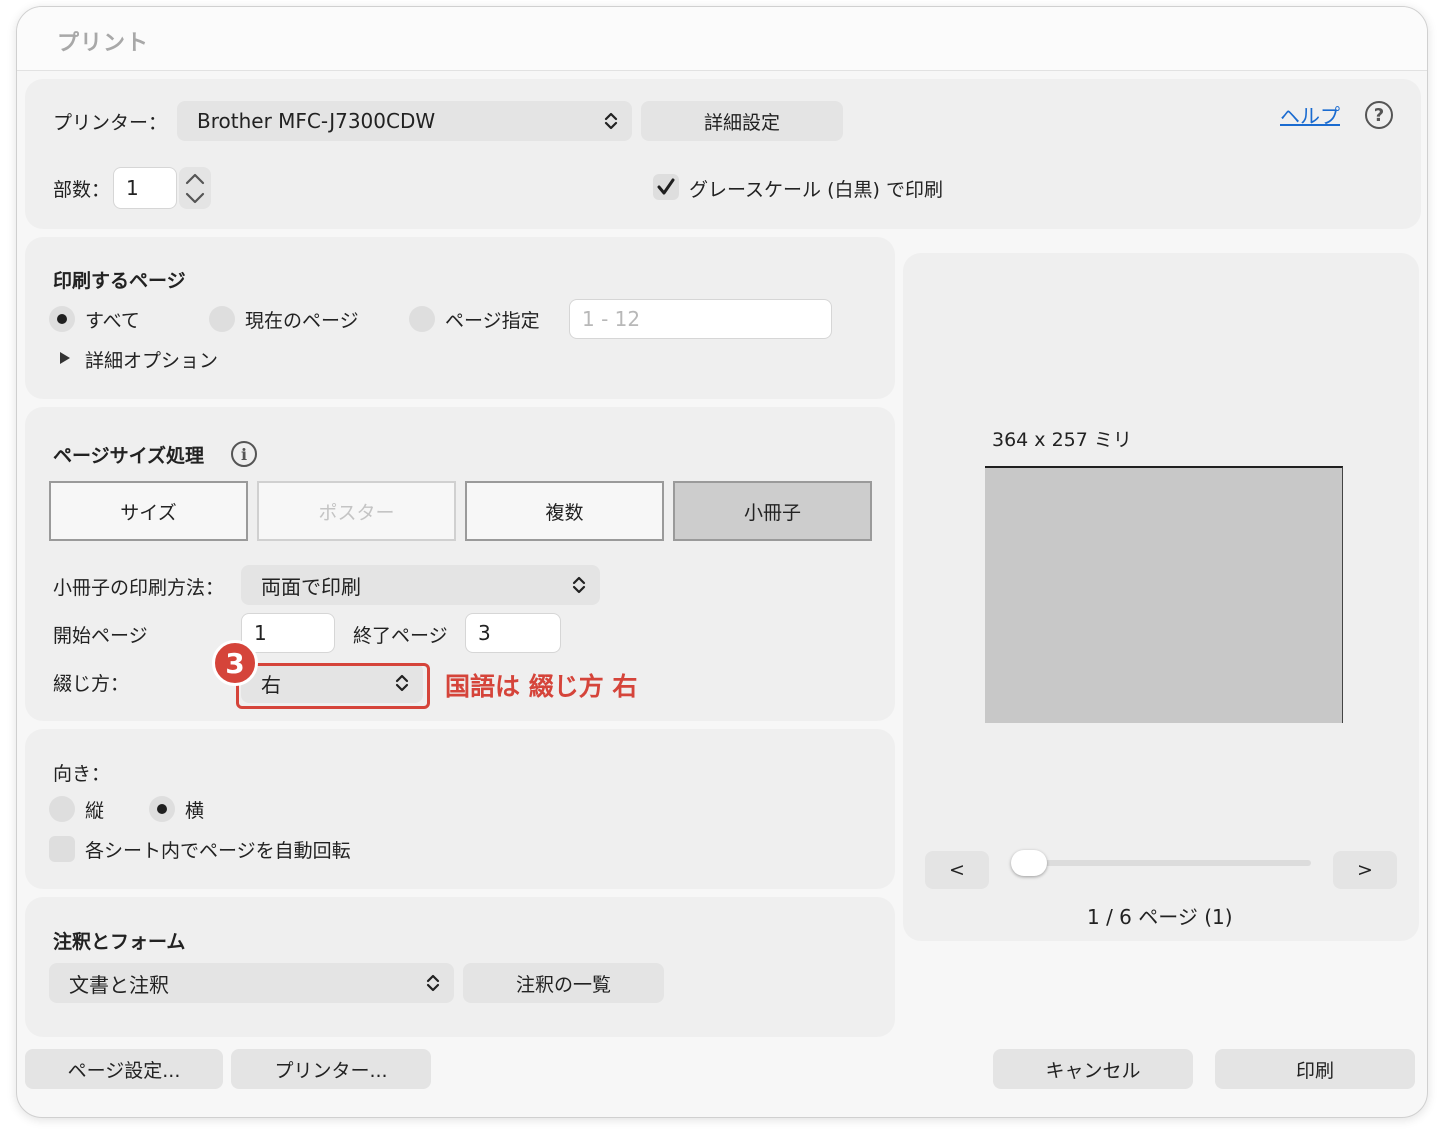 Image resolution: width=1440 pixels, height=1132 pixels. Describe the element at coordinates (700, 319) in the screenshot. I see `page-range-input: 1 - 12` at that location.